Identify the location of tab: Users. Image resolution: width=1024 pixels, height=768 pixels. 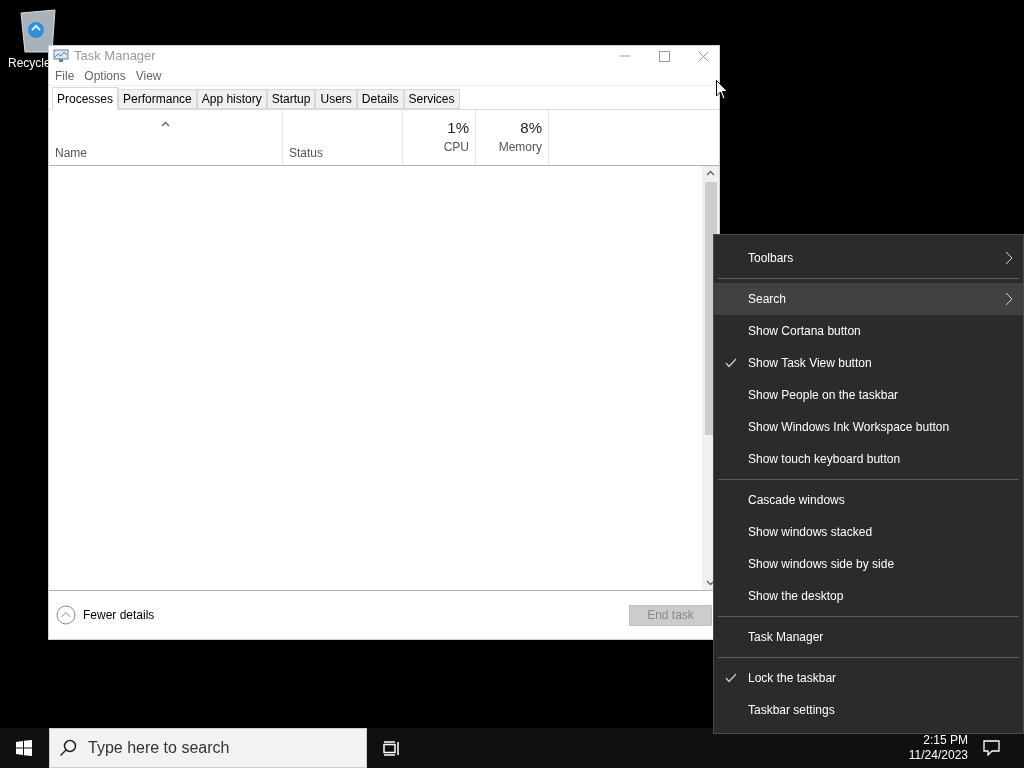
(336, 99).